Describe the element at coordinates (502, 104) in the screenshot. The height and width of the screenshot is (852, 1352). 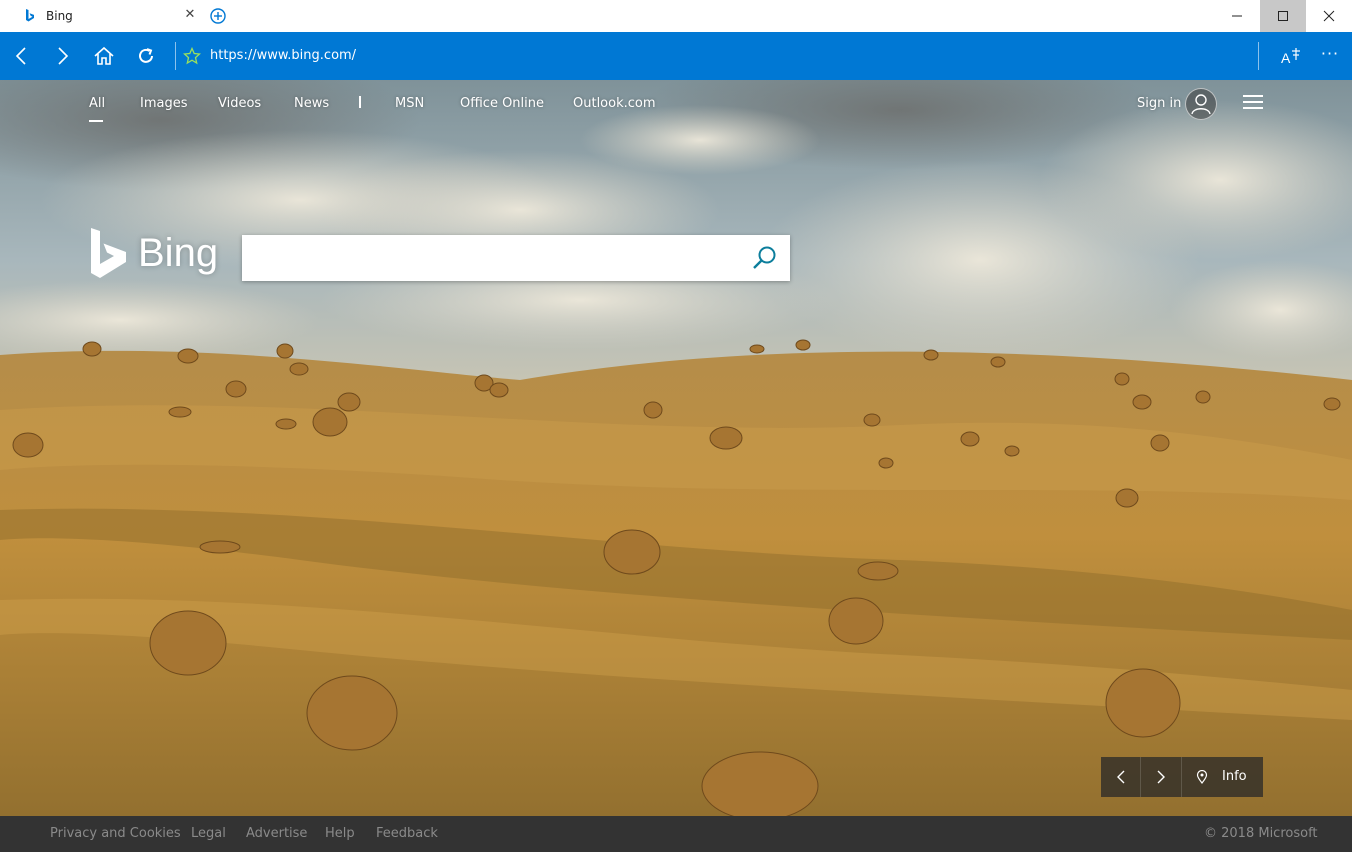
I see `nav-office-online: Office Online` at that location.